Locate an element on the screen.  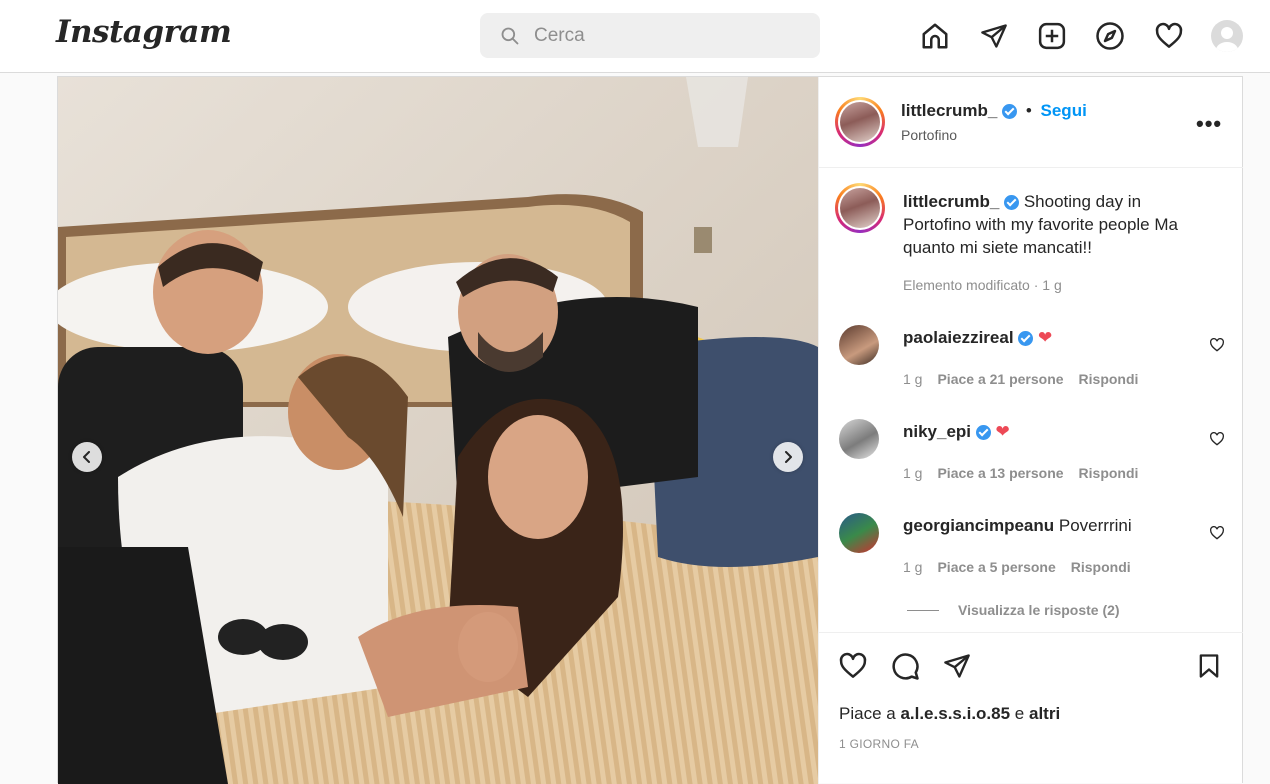
comment: paolaiezzireal ❤ is located at coordinates (977, 338).